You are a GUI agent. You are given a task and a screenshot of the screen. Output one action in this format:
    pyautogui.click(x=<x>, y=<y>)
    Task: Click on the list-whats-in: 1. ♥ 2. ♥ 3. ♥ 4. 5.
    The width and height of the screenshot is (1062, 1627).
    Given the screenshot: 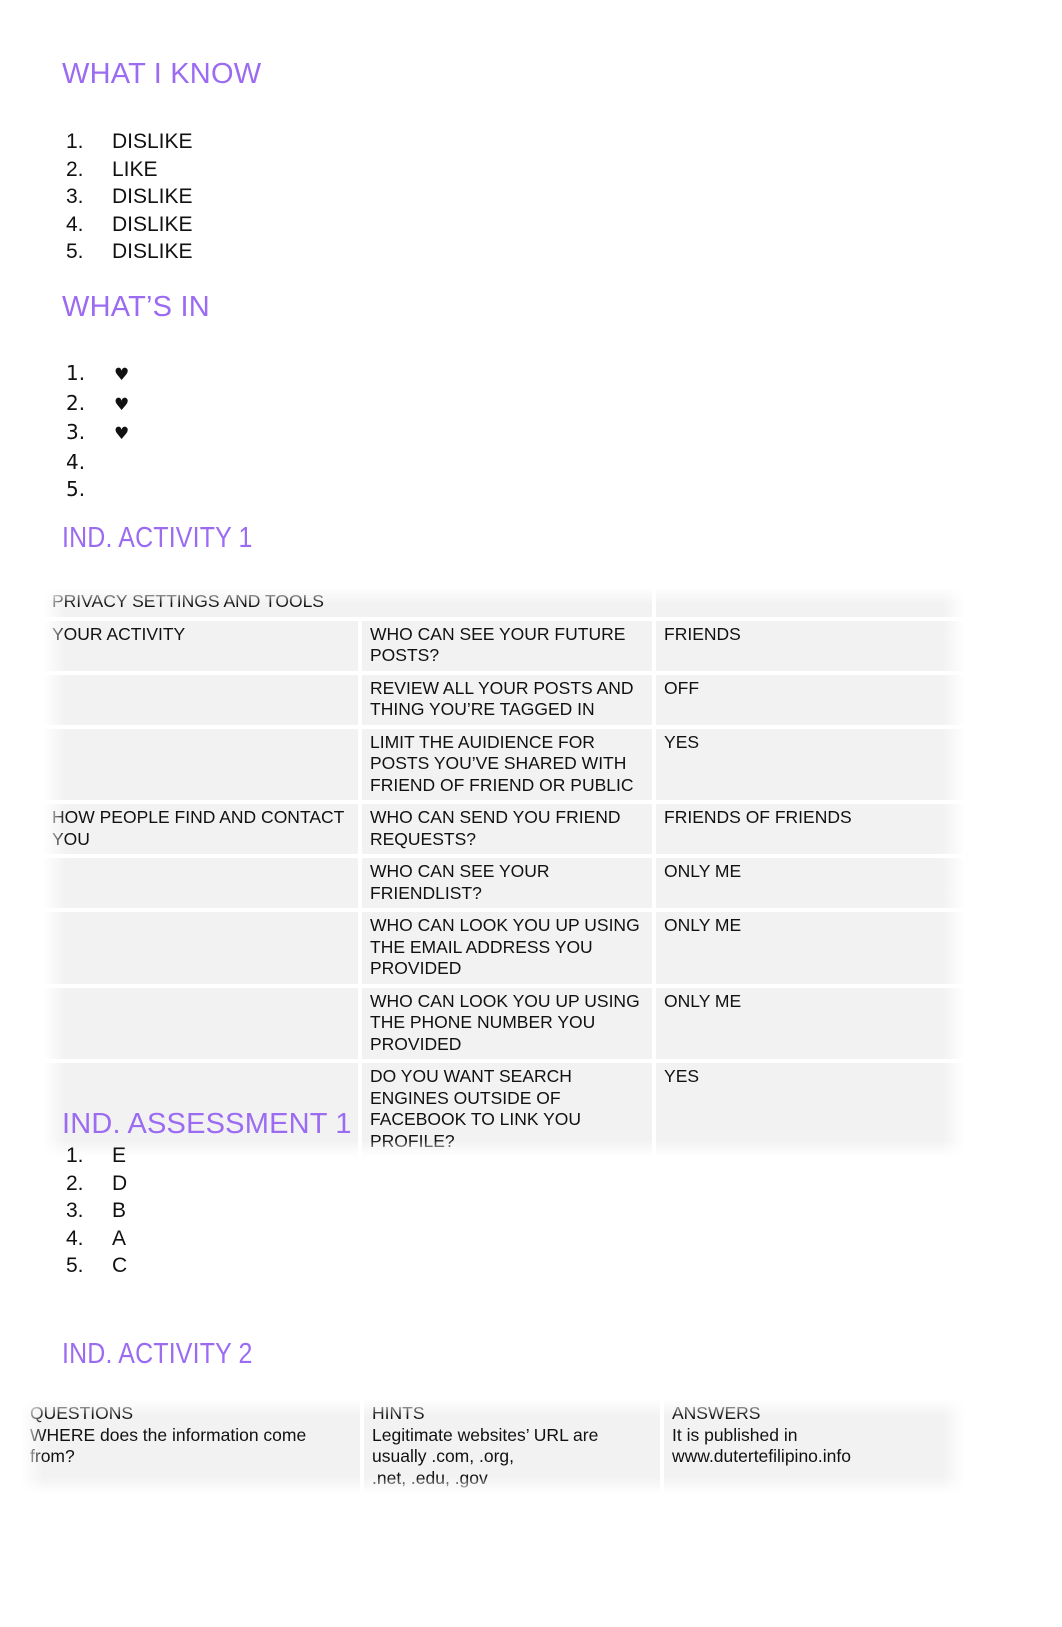 What is the action you would take?
    pyautogui.click(x=97, y=432)
    